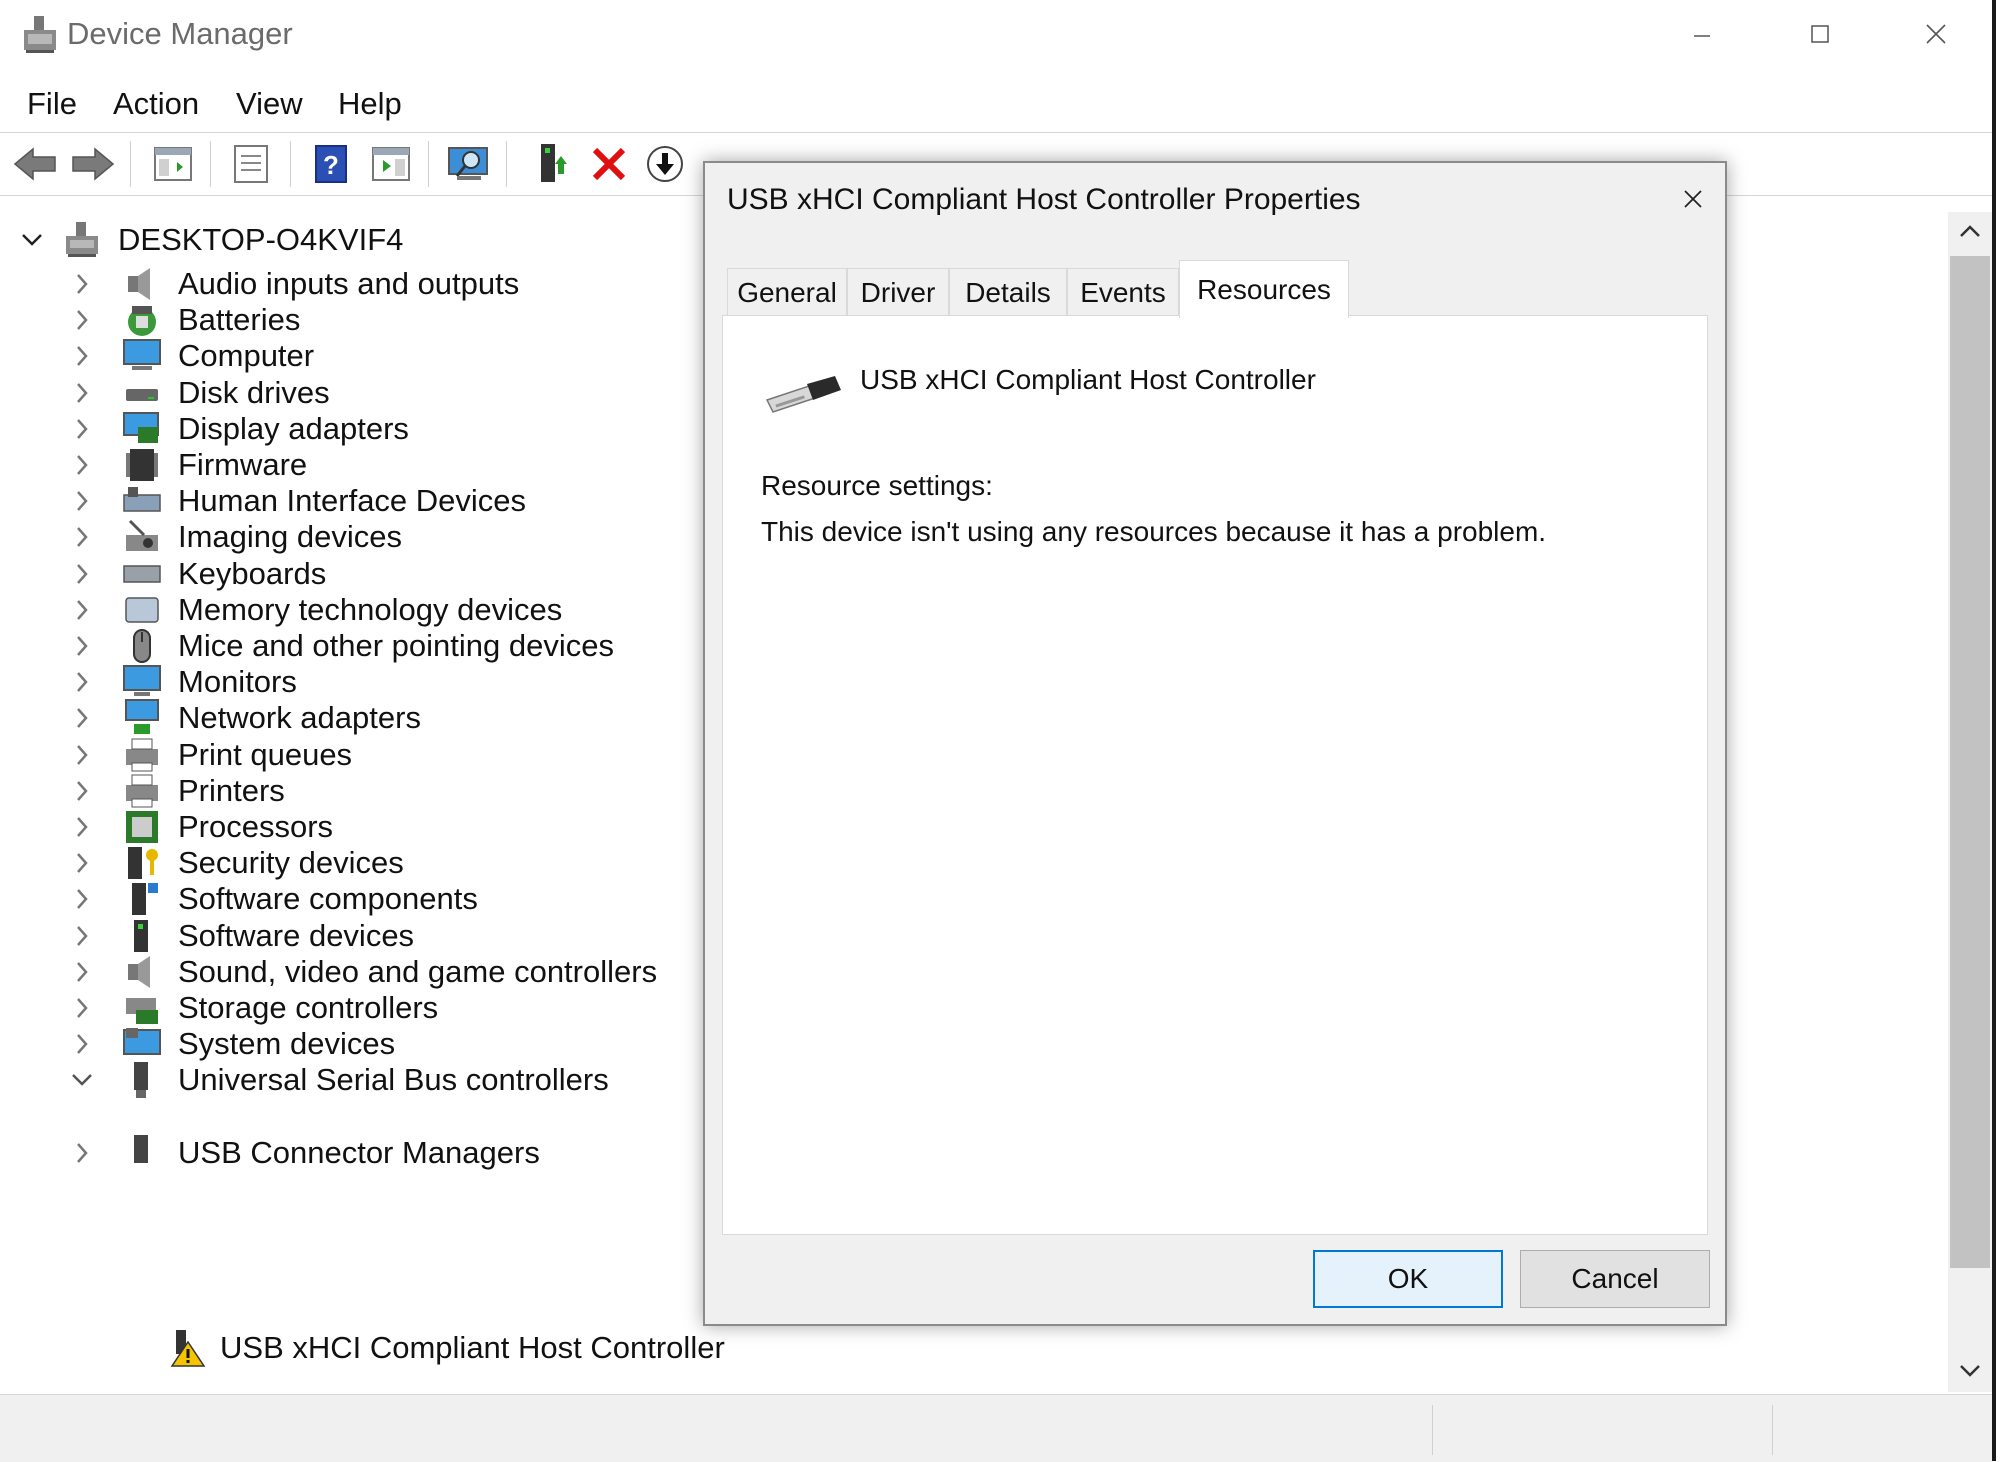  I want to click on ok-button: OK, so click(1408, 1279).